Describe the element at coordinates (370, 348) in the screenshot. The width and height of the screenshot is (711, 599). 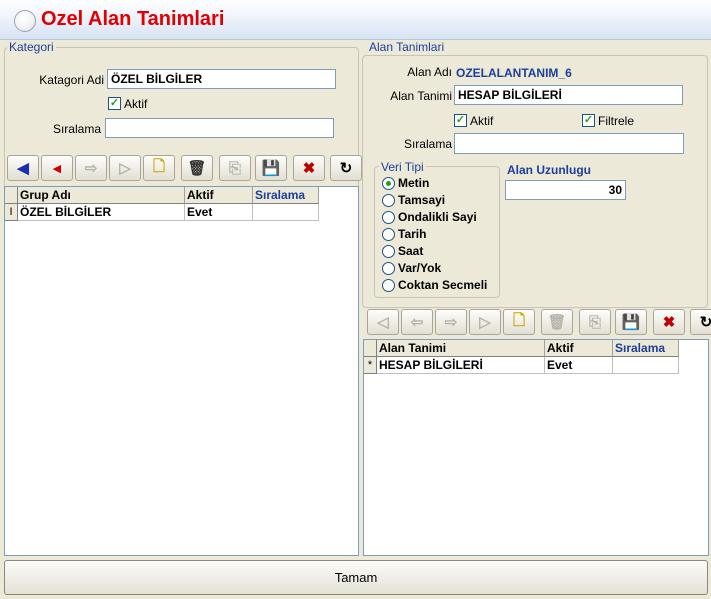
I see `alan-grid-corner` at that location.